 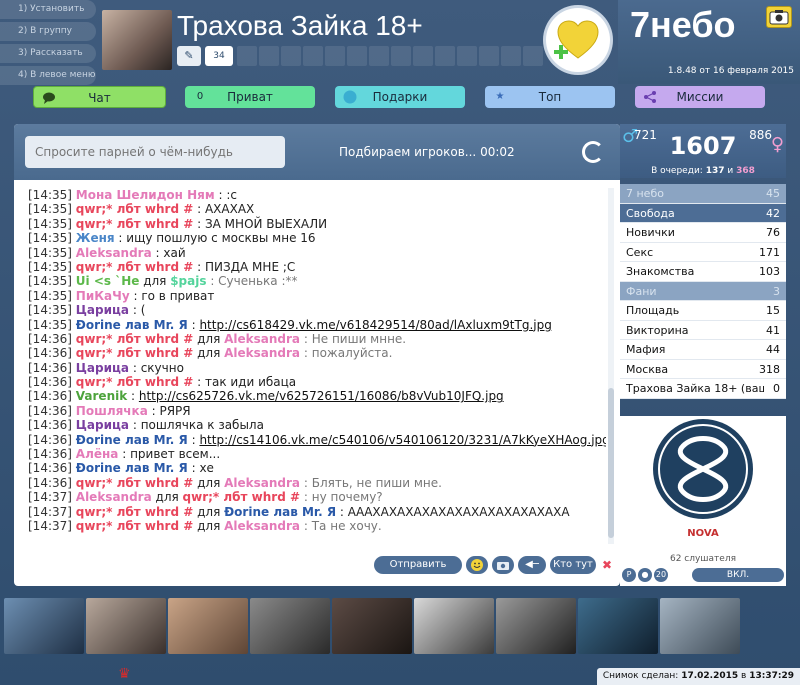 What do you see at coordinates (532, 565) in the screenshot?
I see `arrow-button: ◀─` at bounding box center [532, 565].